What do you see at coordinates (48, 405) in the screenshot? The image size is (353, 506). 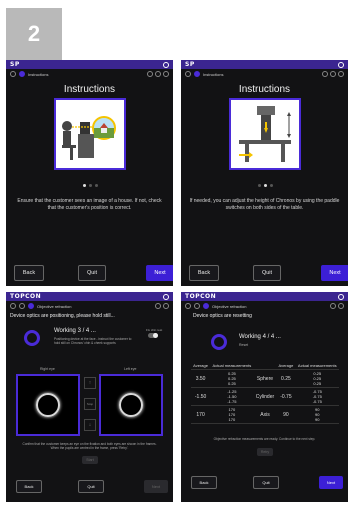 I see `right-pupil-ring` at bounding box center [48, 405].